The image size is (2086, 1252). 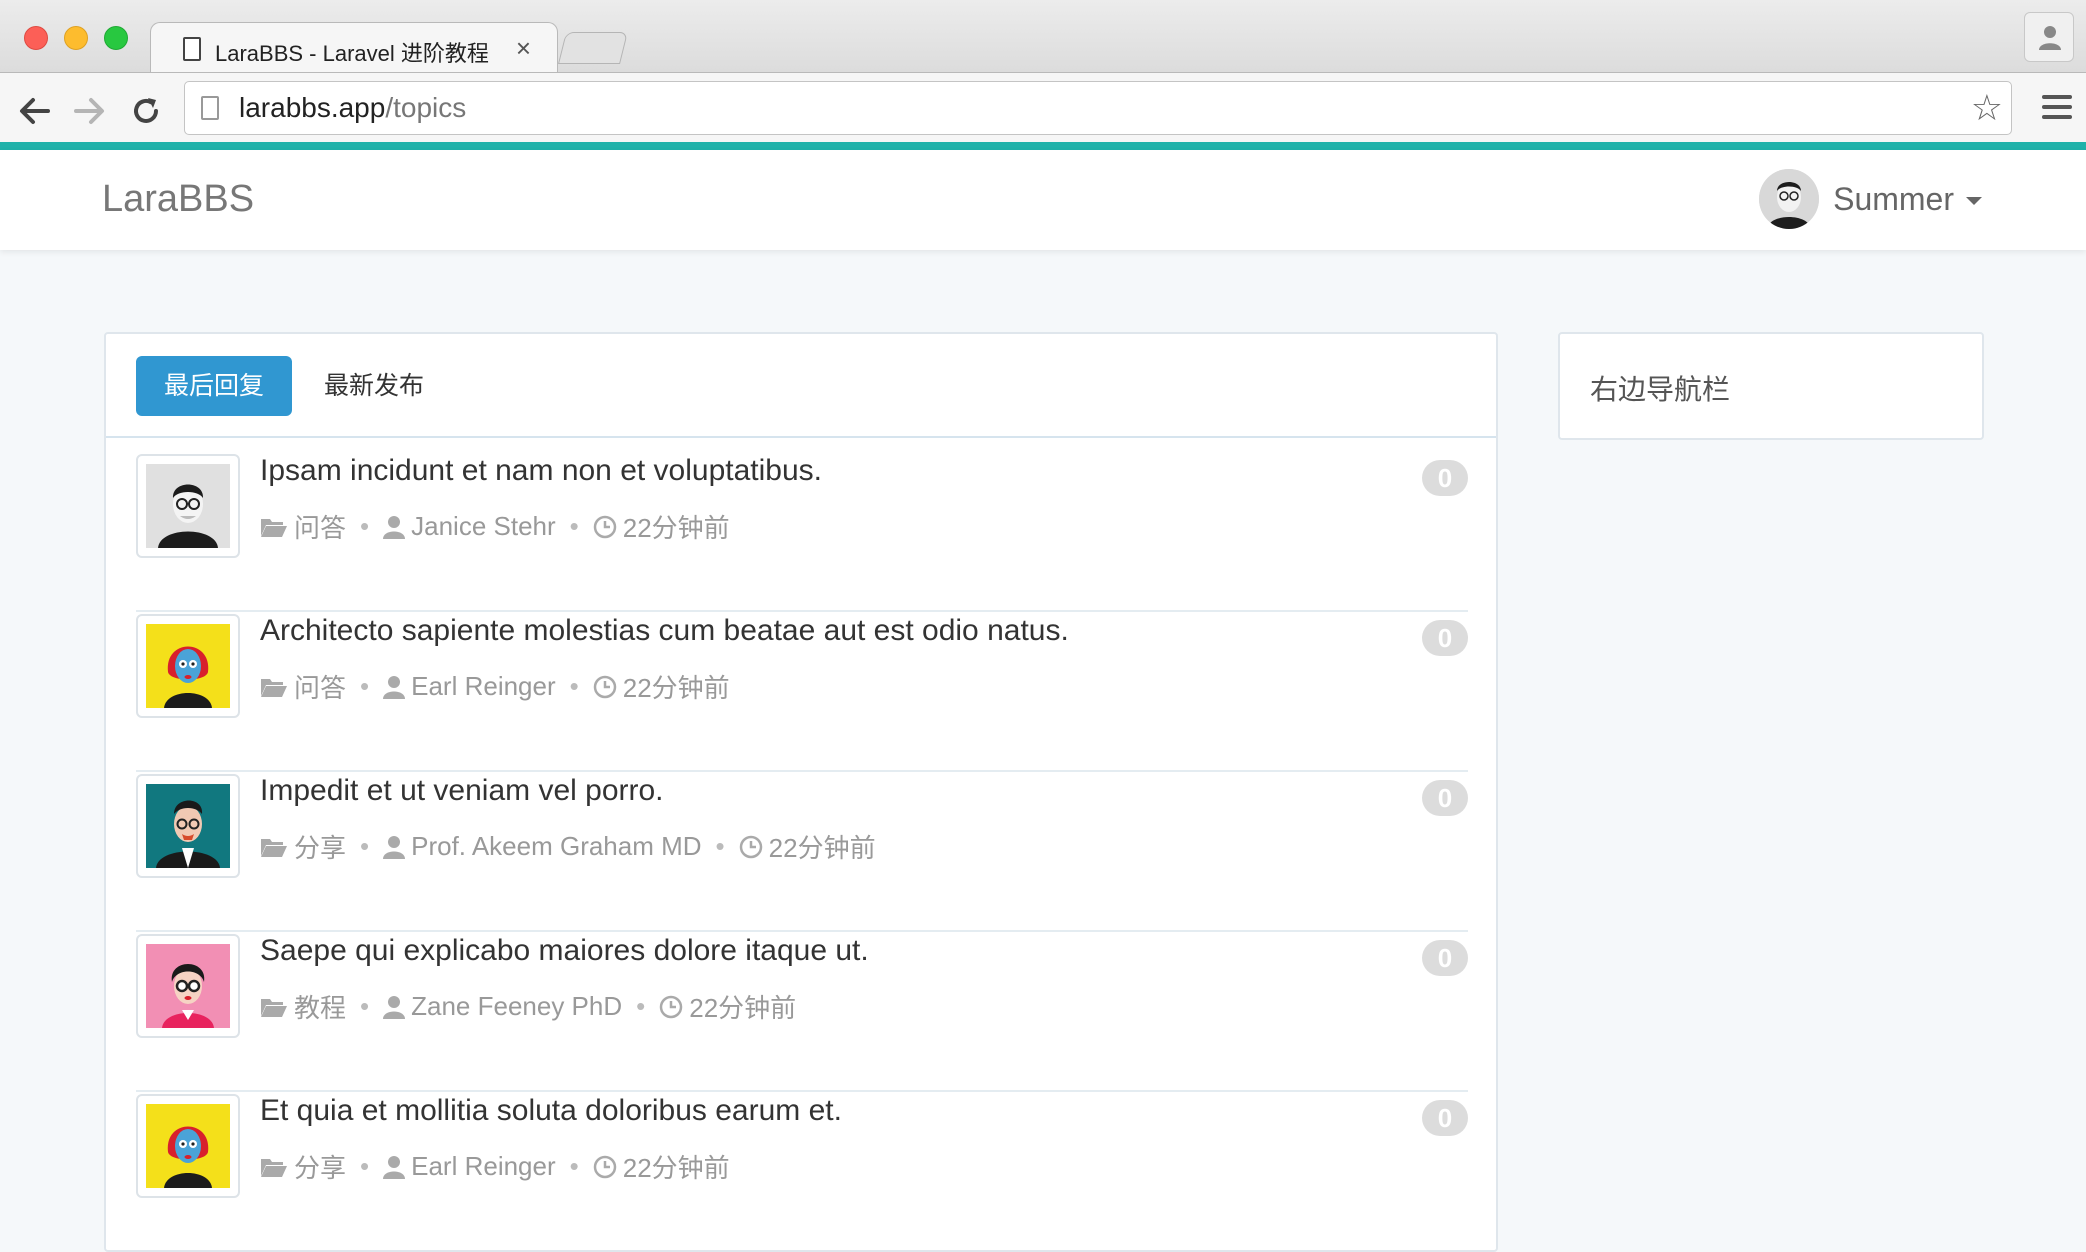 I want to click on reload-button, so click(x=146, y=111).